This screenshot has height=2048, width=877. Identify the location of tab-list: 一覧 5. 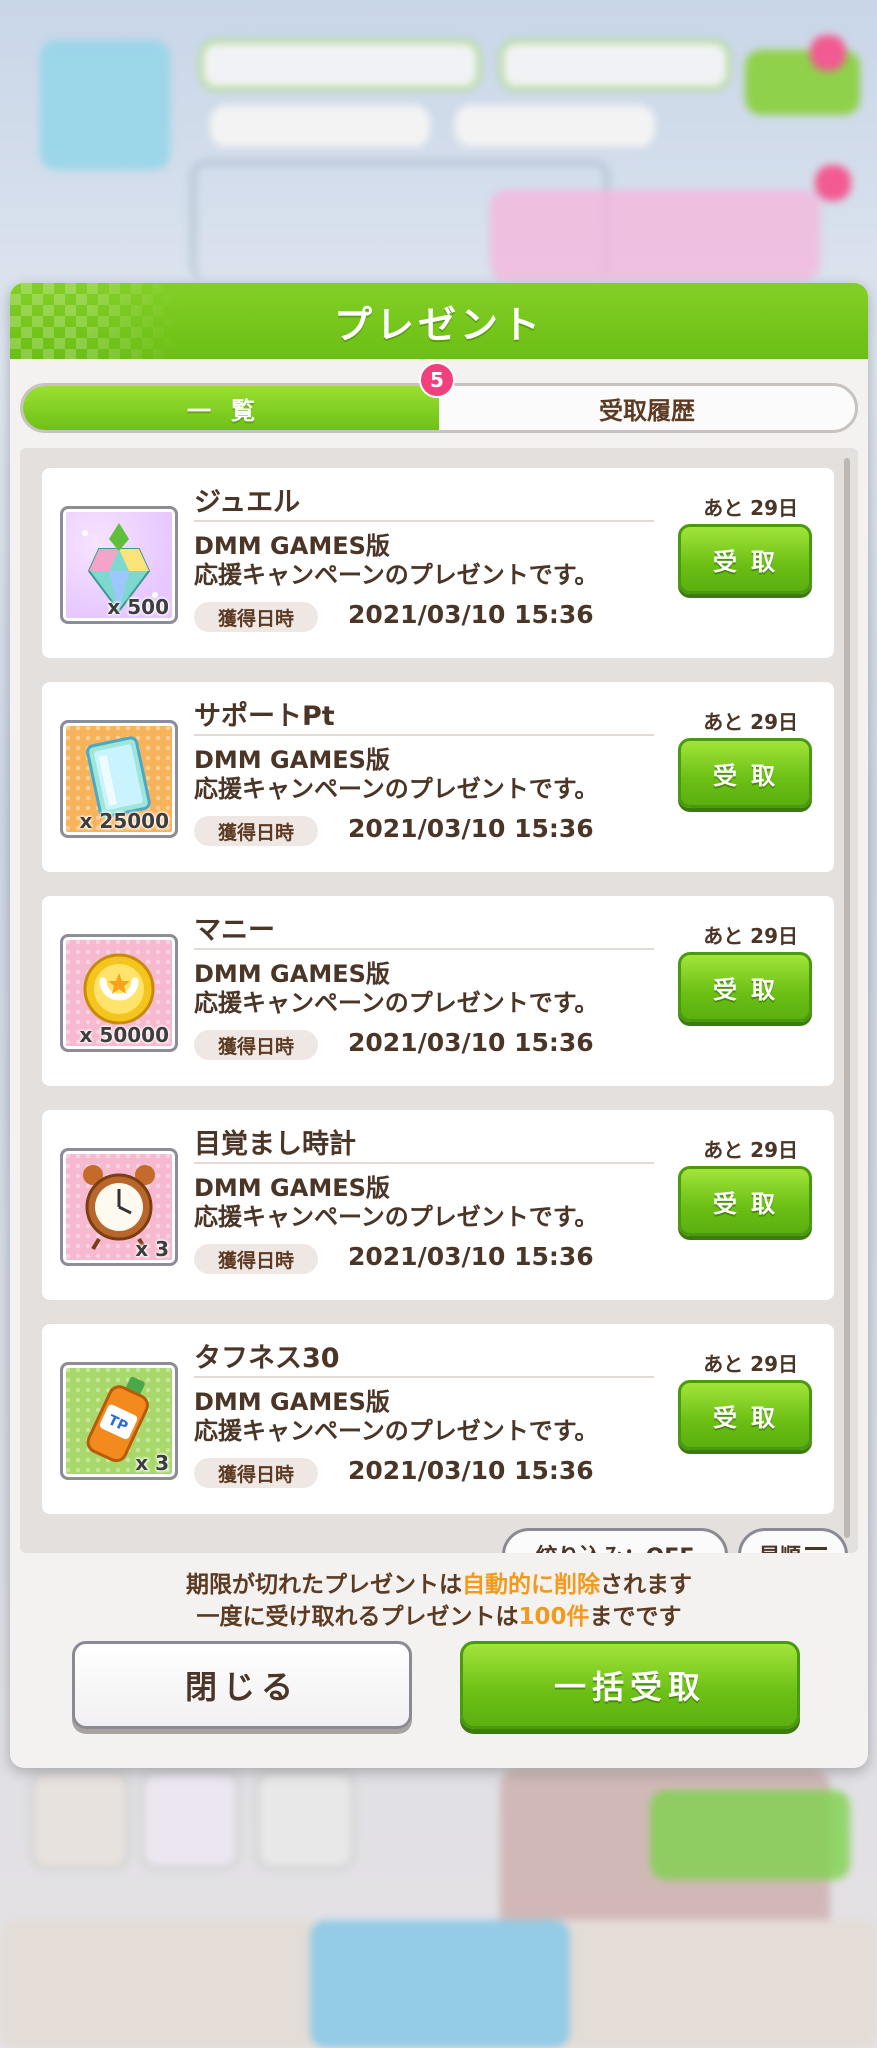
(239, 396).